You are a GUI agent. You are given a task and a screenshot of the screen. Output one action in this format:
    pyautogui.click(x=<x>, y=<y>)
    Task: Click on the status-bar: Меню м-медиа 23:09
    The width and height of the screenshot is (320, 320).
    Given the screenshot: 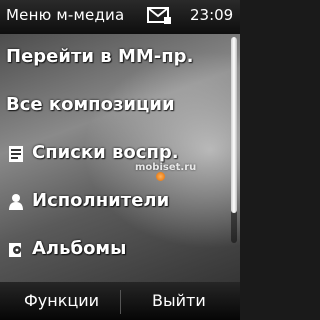 What is the action you would take?
    pyautogui.click(x=120, y=17)
    